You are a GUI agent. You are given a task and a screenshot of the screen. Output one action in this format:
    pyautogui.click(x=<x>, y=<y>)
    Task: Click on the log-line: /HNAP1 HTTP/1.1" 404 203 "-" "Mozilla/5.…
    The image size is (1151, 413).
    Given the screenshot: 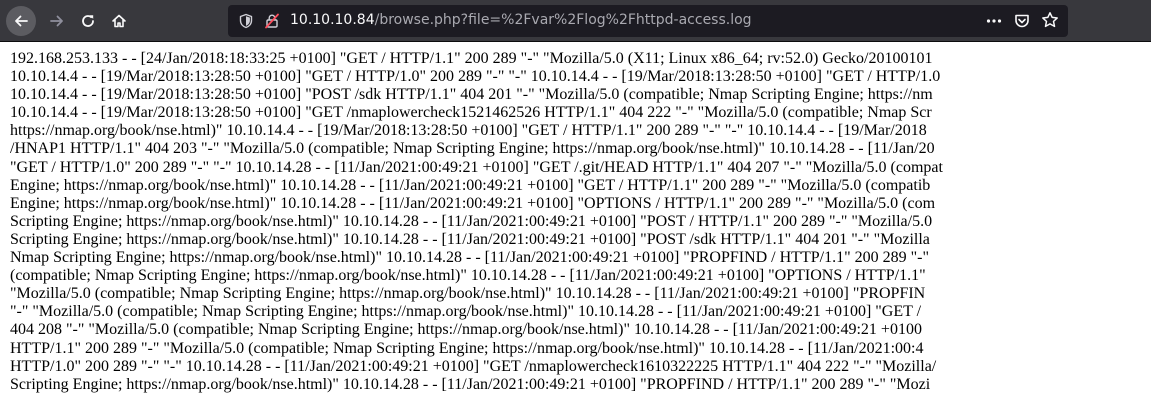 What is the action you would take?
    pyautogui.click(x=472, y=149)
    